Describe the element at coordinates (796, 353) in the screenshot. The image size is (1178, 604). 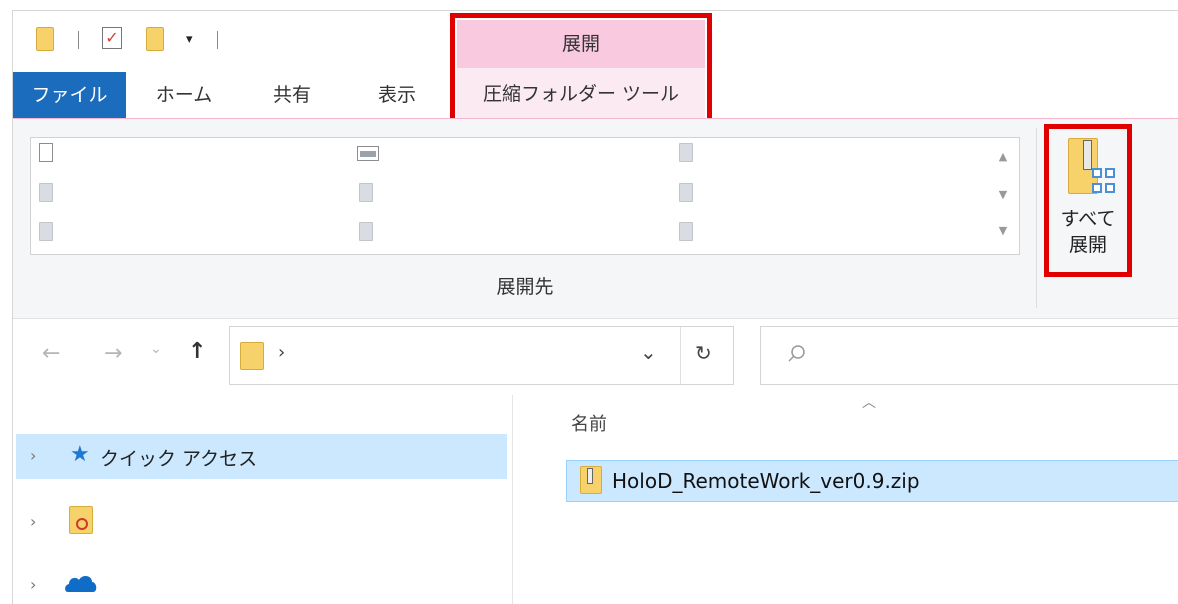
I see `search-icon` at that location.